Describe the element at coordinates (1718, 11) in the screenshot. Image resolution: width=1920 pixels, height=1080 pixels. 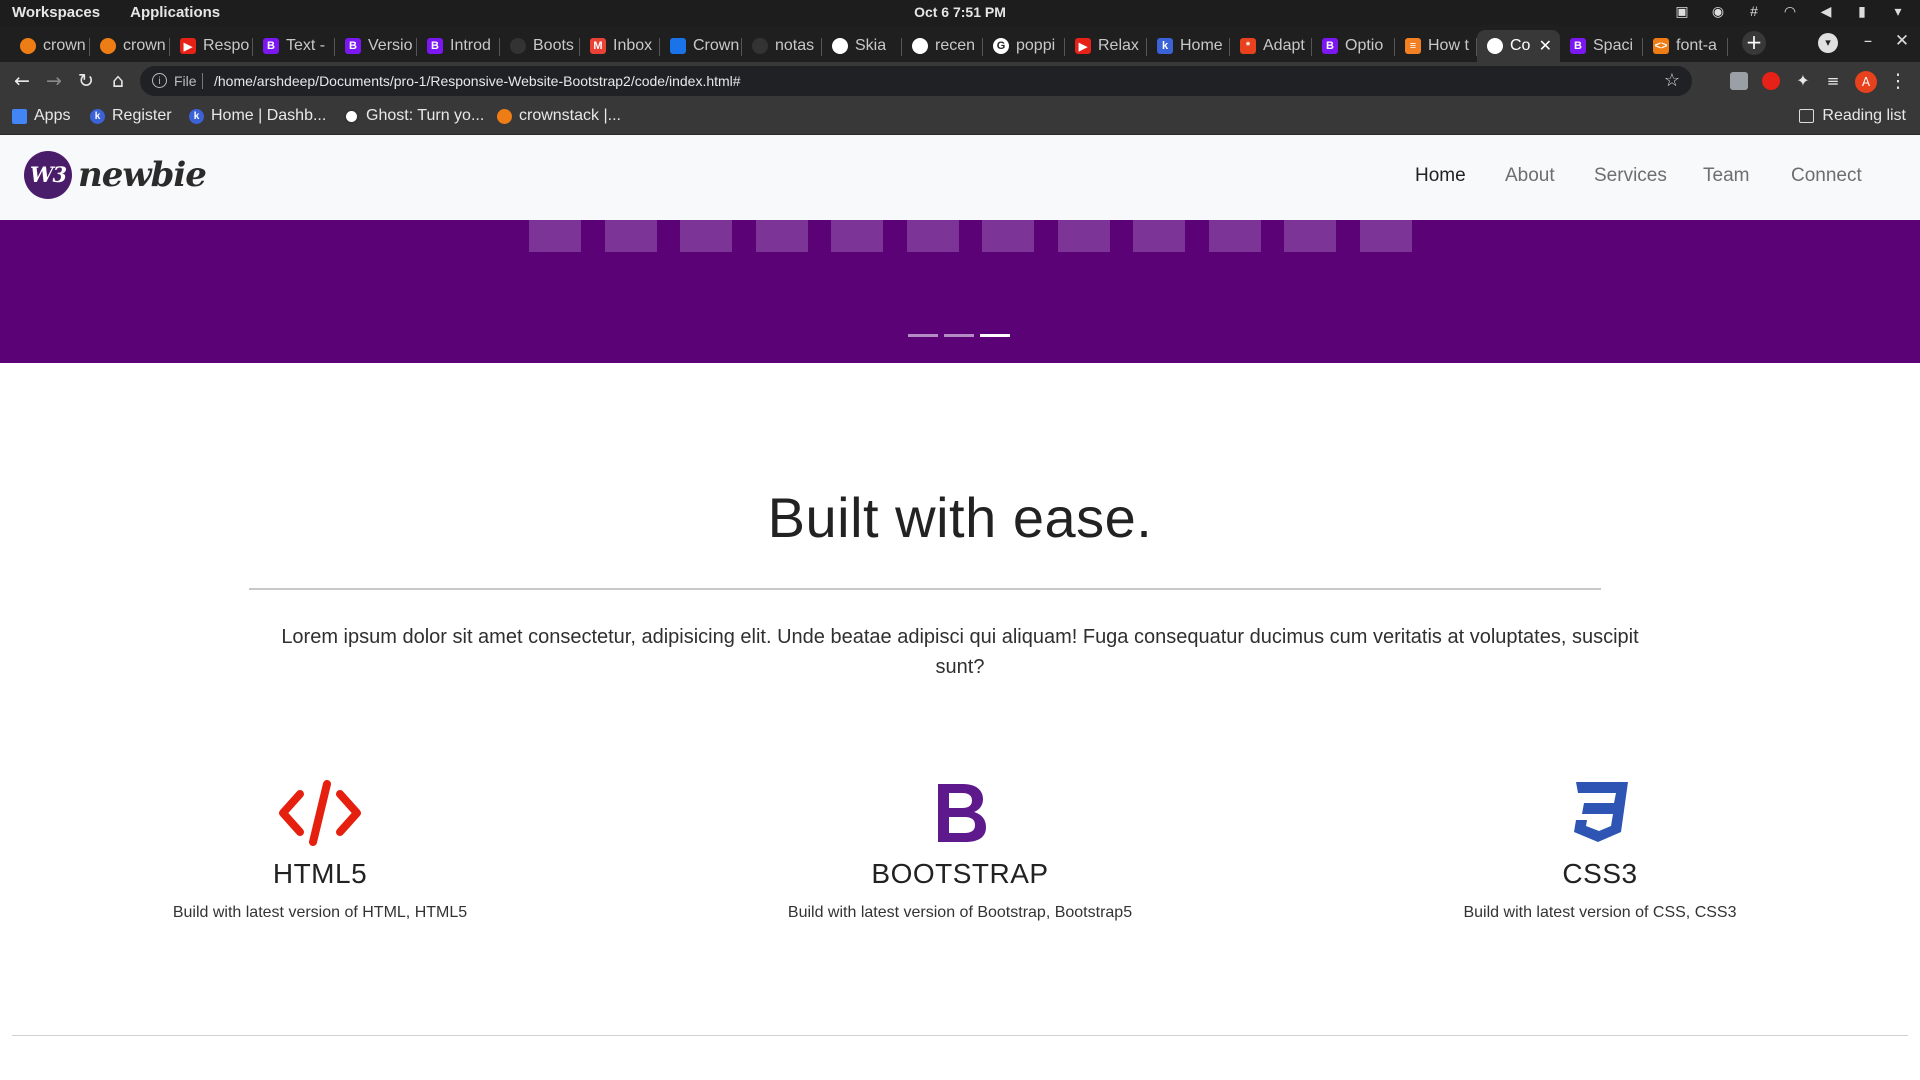
I see `discord-icon: ◉` at that location.